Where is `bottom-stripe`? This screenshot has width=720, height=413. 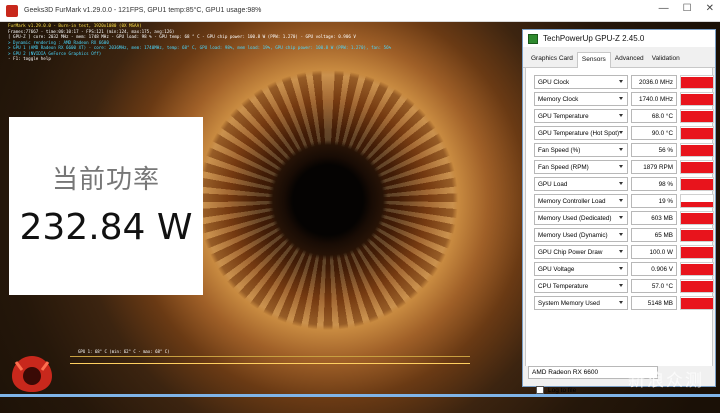 bottom-stripe is located at coordinates (360, 395).